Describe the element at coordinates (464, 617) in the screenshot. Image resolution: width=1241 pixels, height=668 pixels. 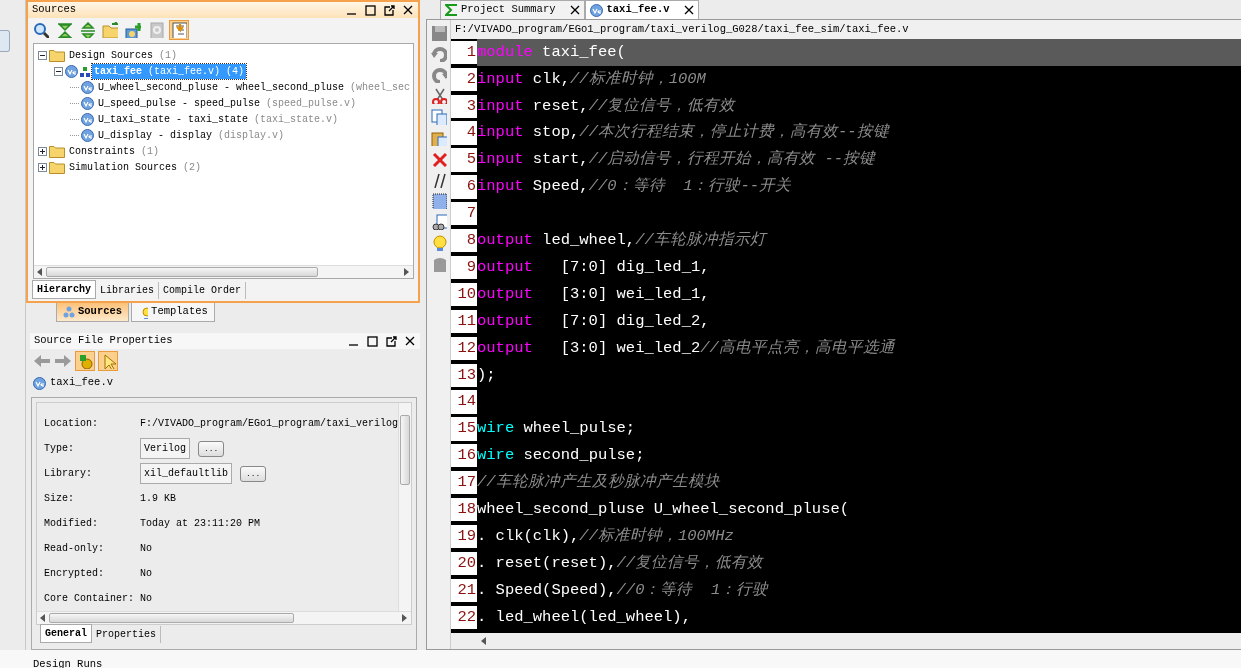
I see `line-number: 22` at that location.